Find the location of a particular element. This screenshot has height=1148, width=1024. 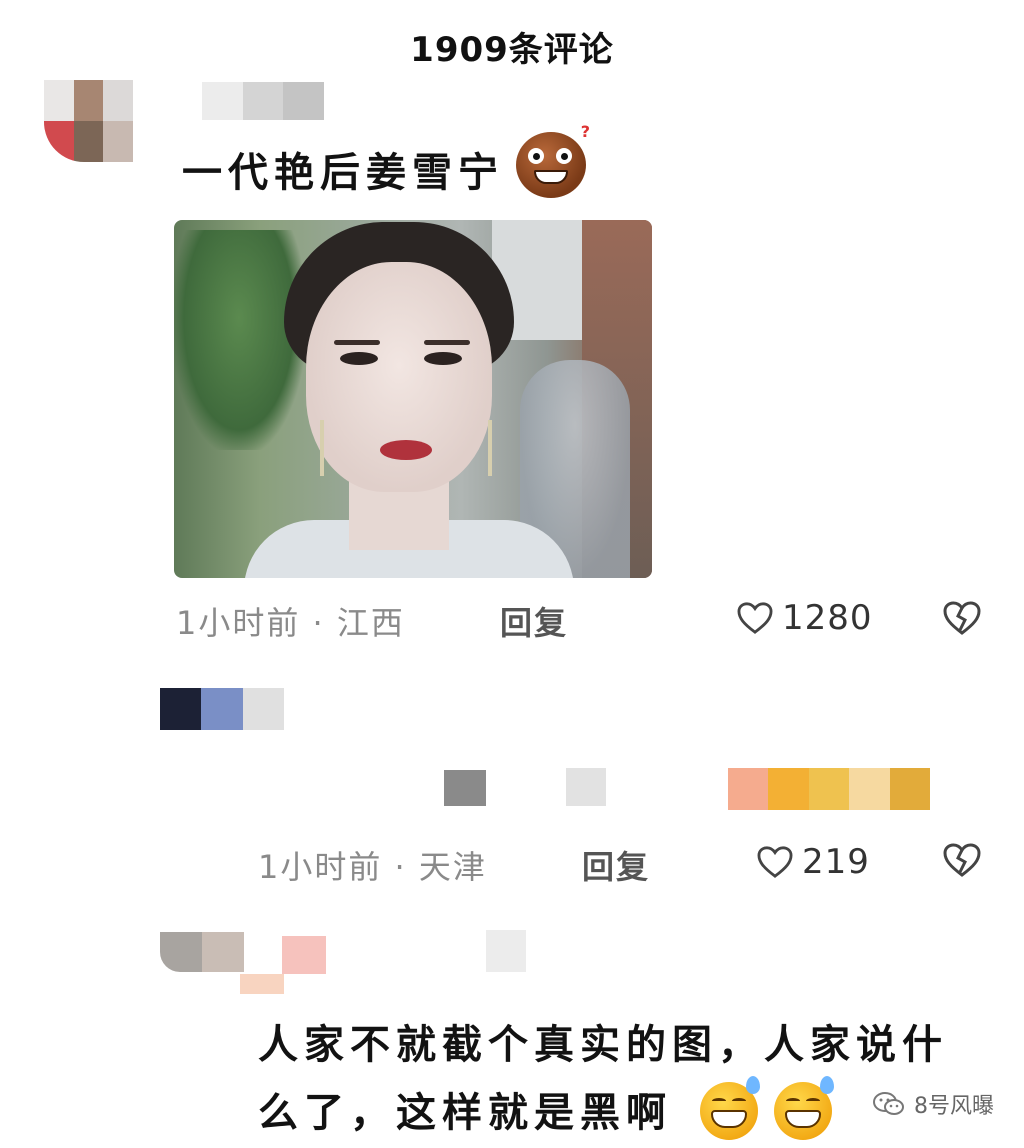

comments-header-title: 1909条评论 is located at coordinates (512, 50).